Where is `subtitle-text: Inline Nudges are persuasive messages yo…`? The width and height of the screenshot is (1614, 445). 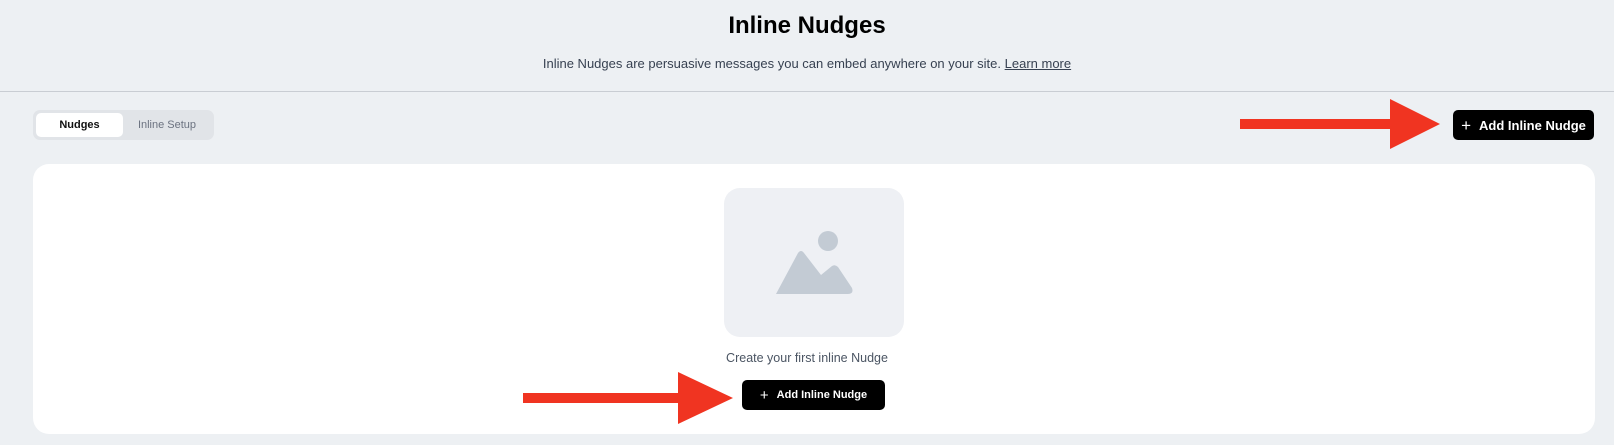
subtitle-text: Inline Nudges are persuasive messages yo… is located at coordinates (772, 63).